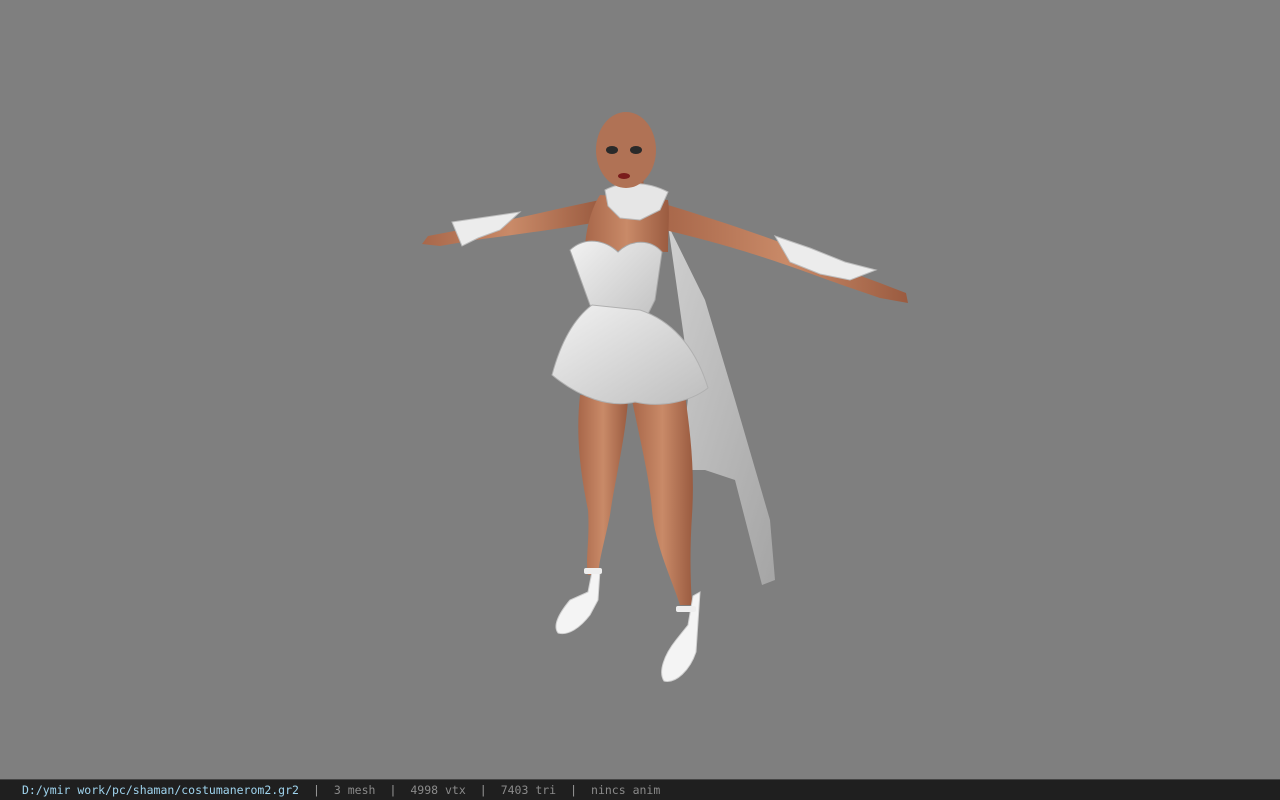 The height and width of the screenshot is (800, 1280). Describe the element at coordinates (626, 790) in the screenshot. I see `animation-status: nincs anim` at that location.